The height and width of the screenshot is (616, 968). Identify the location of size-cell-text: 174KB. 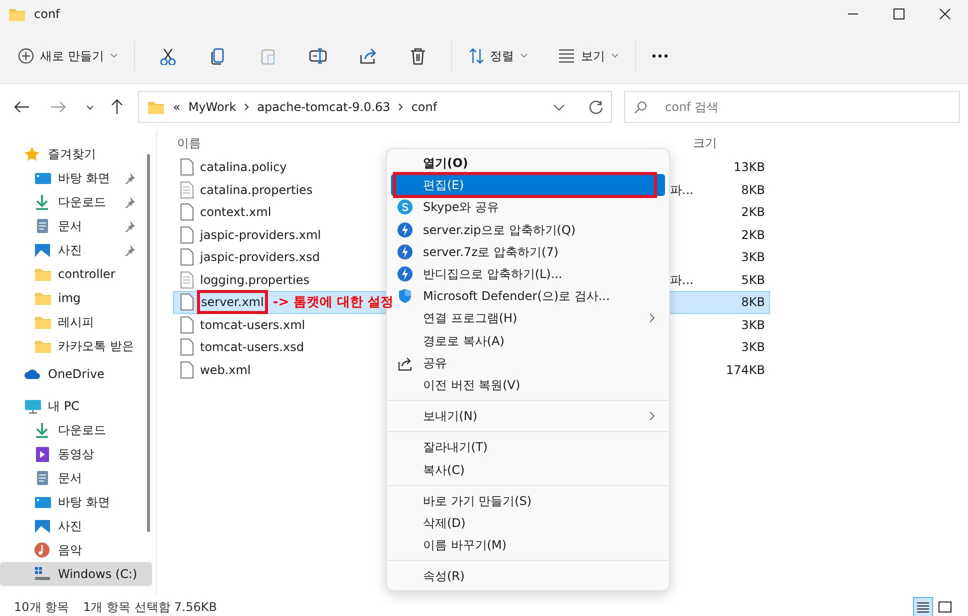
(746, 370).